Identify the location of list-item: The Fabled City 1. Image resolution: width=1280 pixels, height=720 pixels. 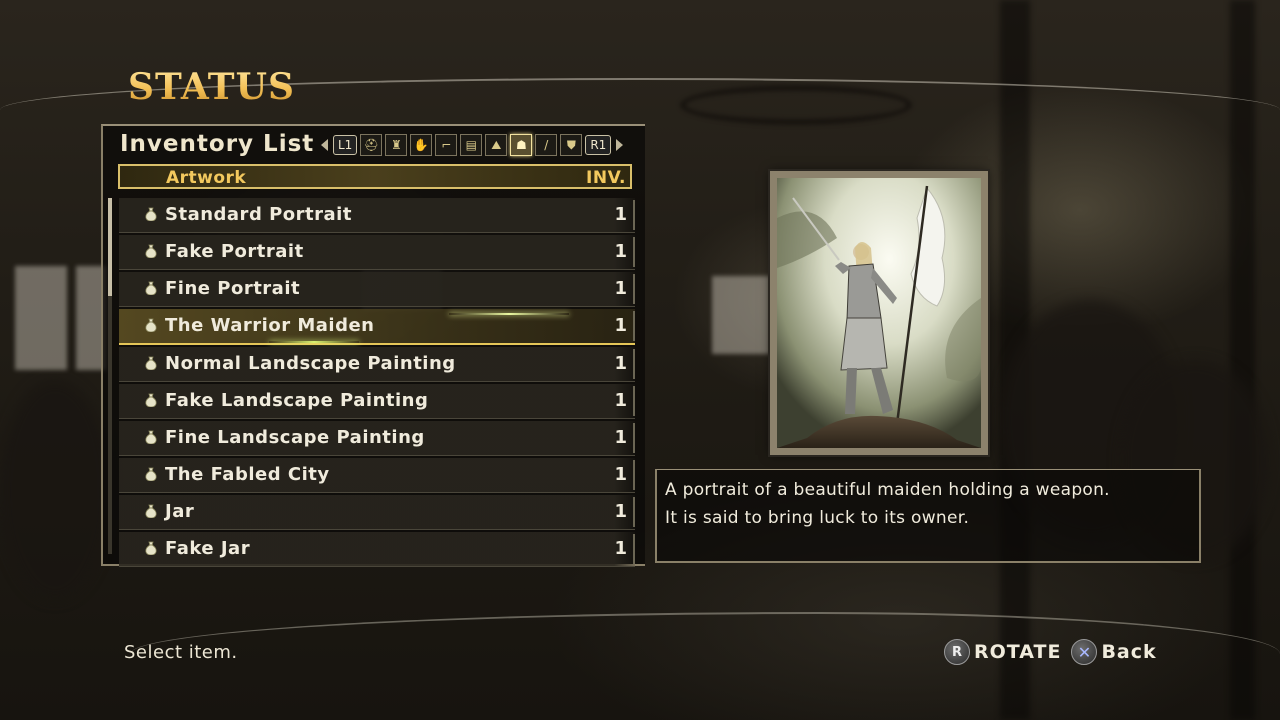
(377, 475).